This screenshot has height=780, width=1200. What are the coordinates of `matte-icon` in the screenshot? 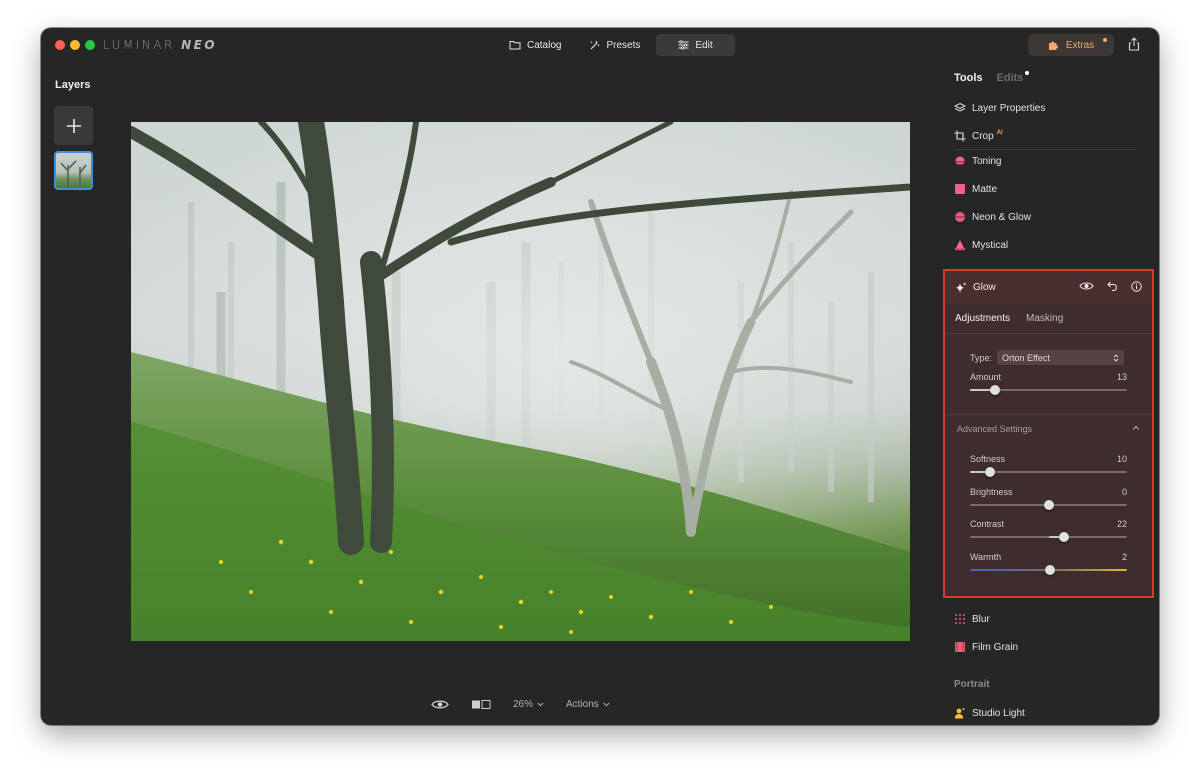 It's located at (960, 189).